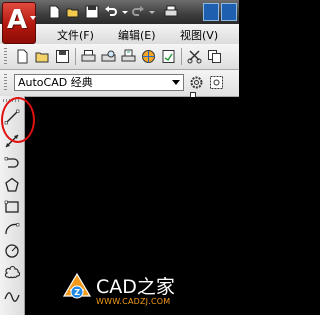  I want to click on rectangle-icon, so click(12, 207).